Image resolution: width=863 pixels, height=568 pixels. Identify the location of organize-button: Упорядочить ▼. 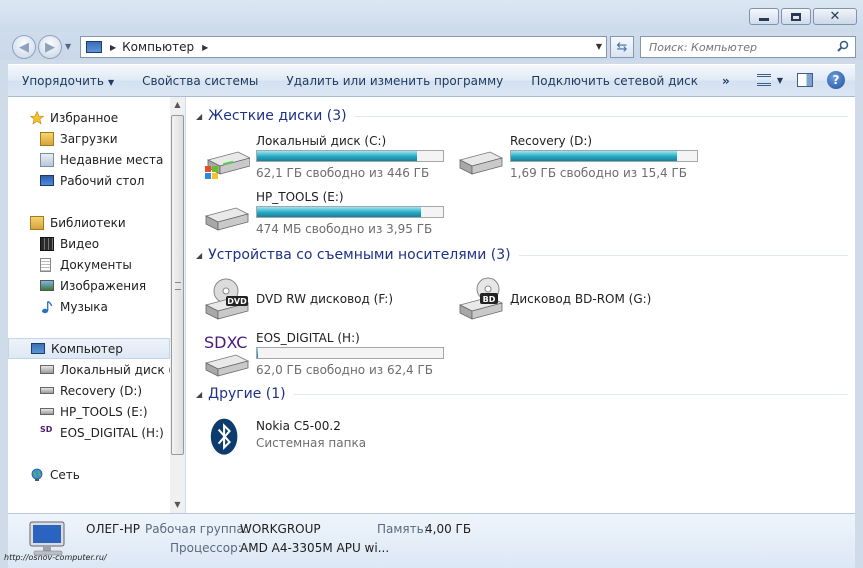
(68, 81).